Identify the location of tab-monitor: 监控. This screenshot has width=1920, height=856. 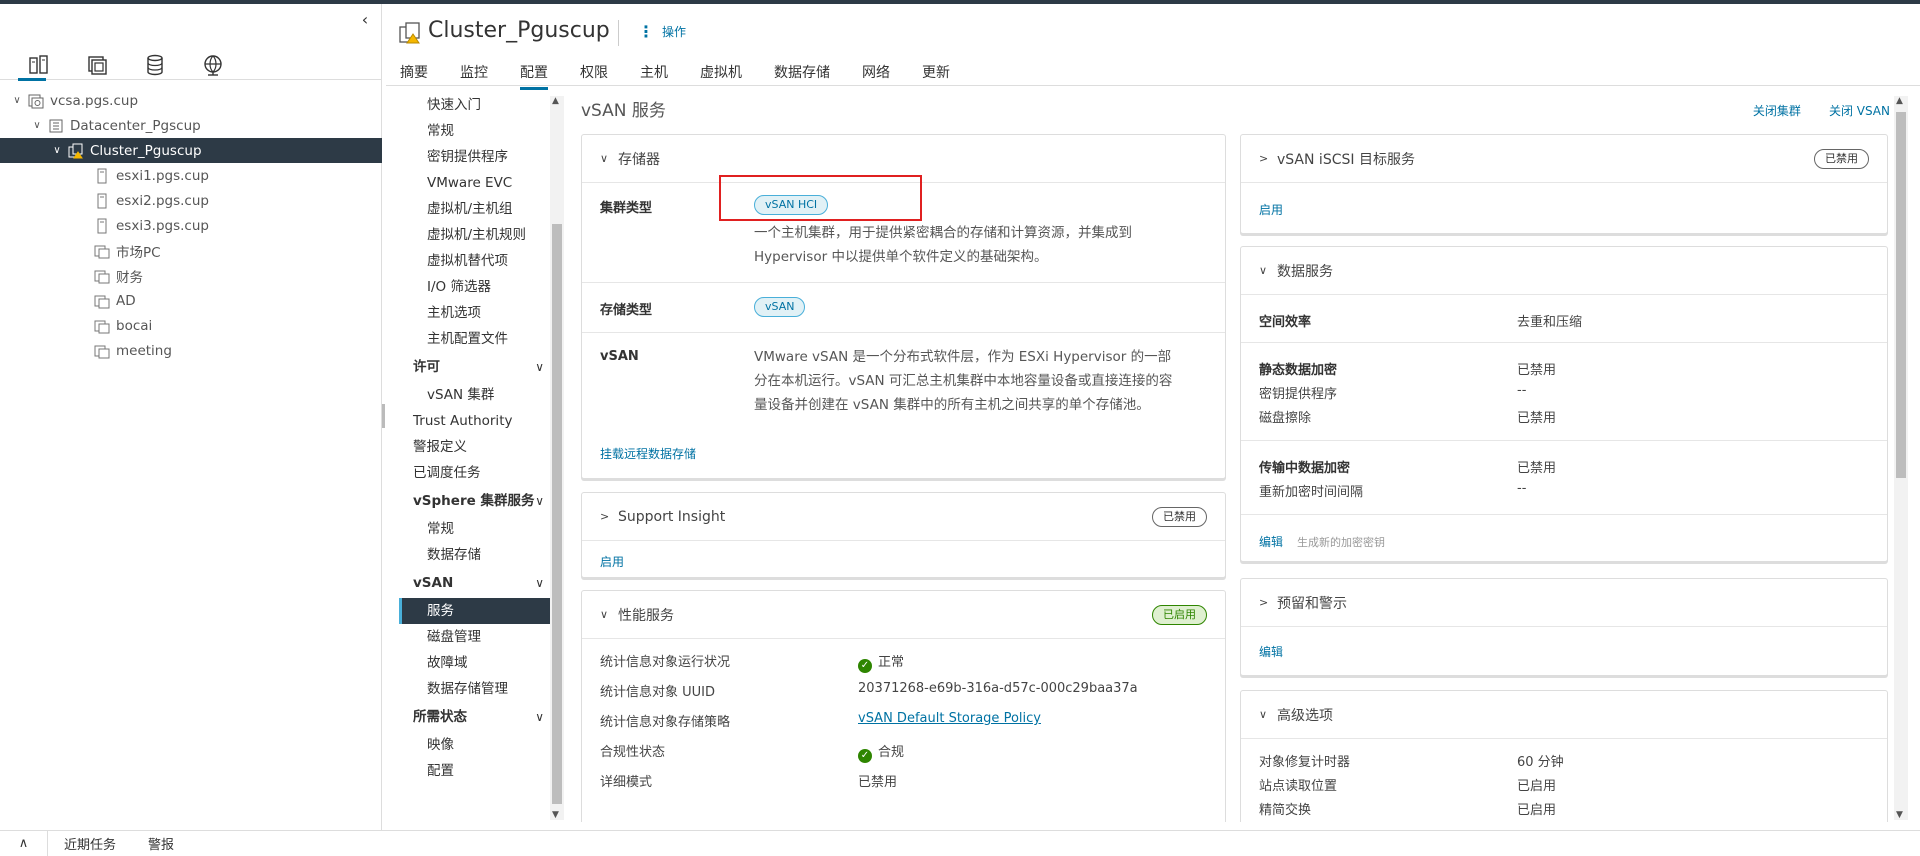
(474, 73).